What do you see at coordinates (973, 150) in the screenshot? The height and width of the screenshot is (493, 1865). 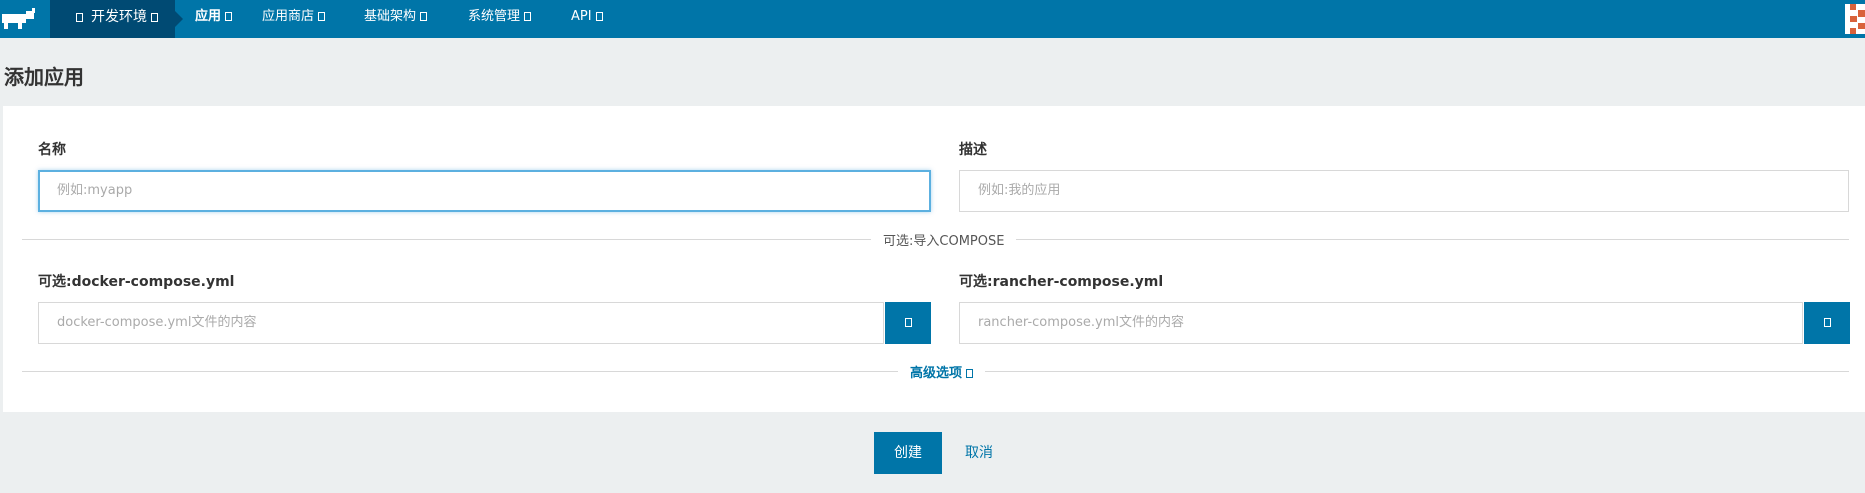 I see `description-label: 描述` at bounding box center [973, 150].